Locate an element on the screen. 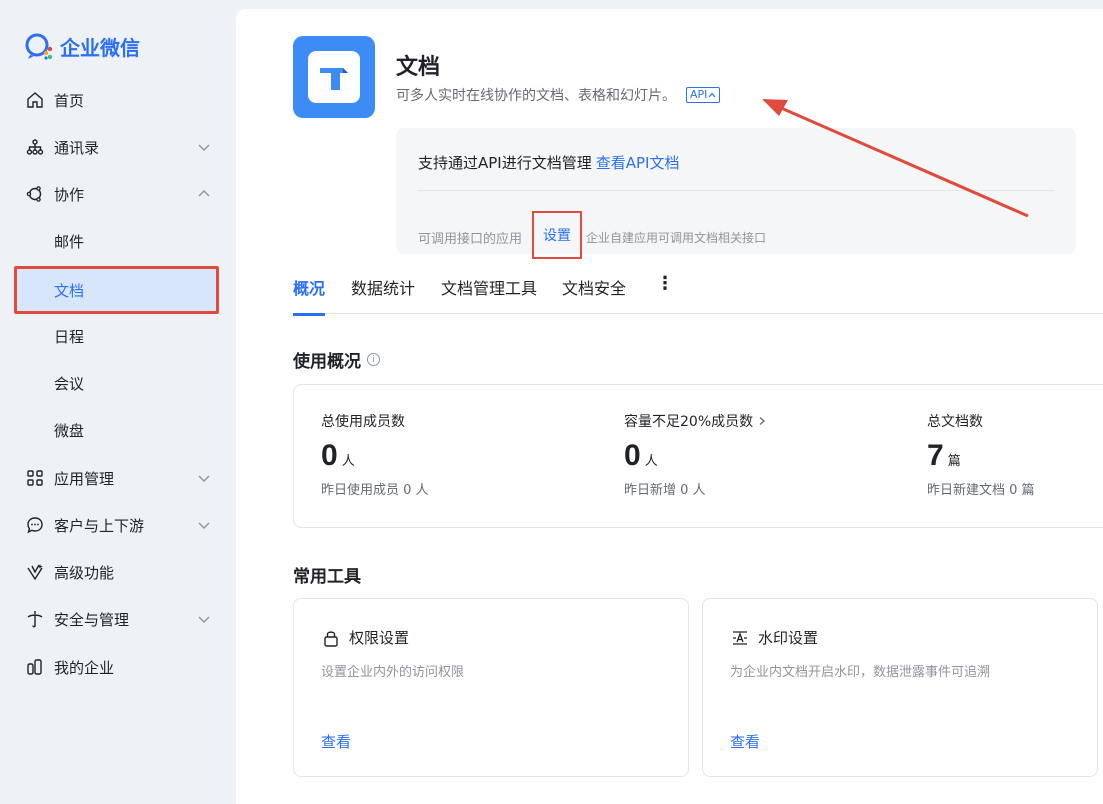 The width and height of the screenshot is (1103, 804). stat-total-members: 总使用成员数 0人 昨日使用成员 0 人 is located at coordinates (375, 454).